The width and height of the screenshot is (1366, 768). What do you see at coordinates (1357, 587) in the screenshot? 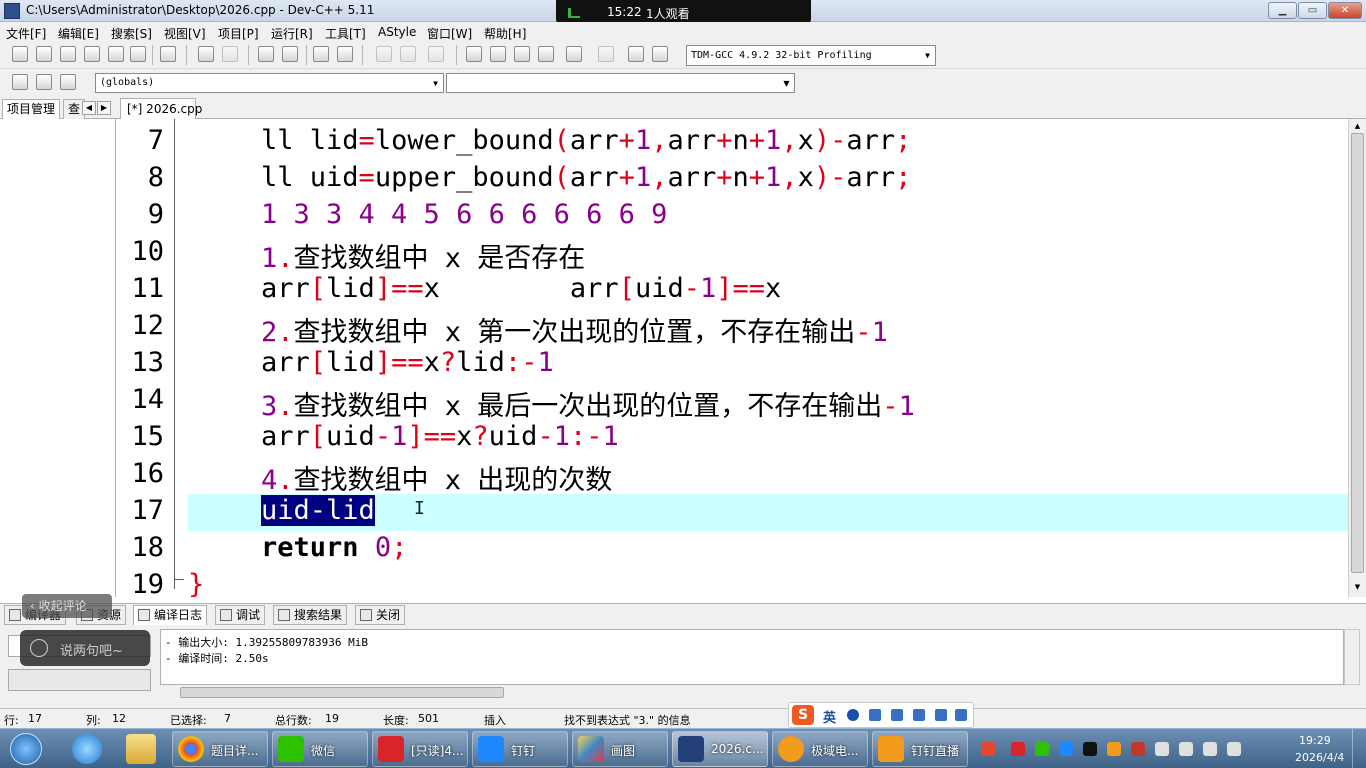
I see `scroll-down-icon: ▼` at bounding box center [1357, 587].